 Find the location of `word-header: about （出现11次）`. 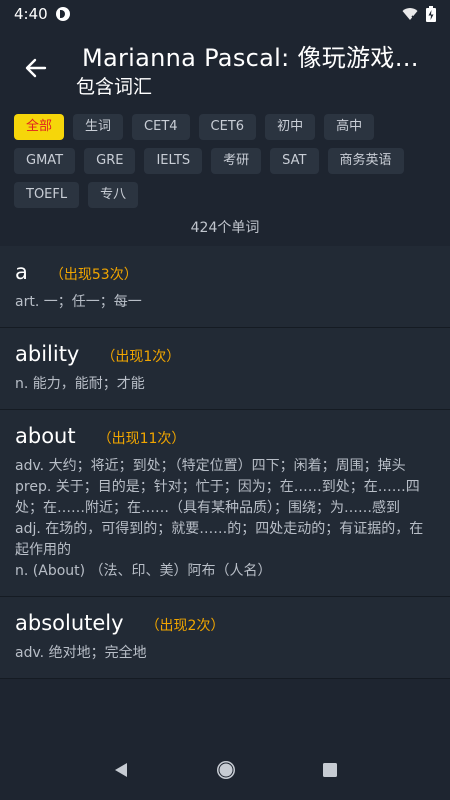

word-header: about （出现11次） is located at coordinates (225, 436).